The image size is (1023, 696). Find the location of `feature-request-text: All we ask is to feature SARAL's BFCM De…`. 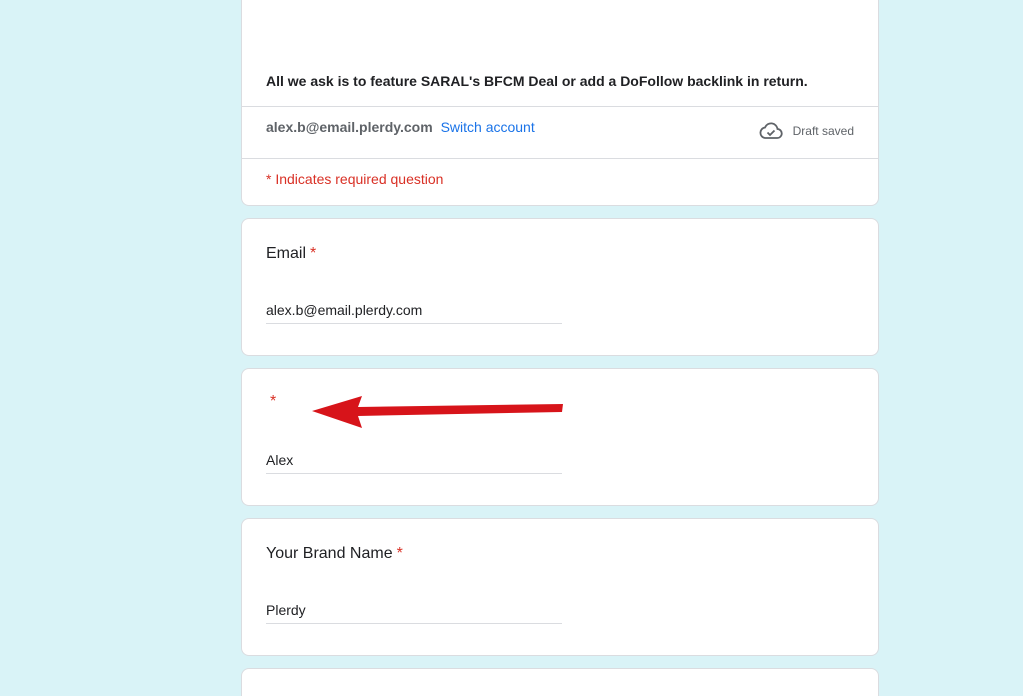

feature-request-text: All we ask is to feature SARAL's BFCM De… is located at coordinates (537, 81).